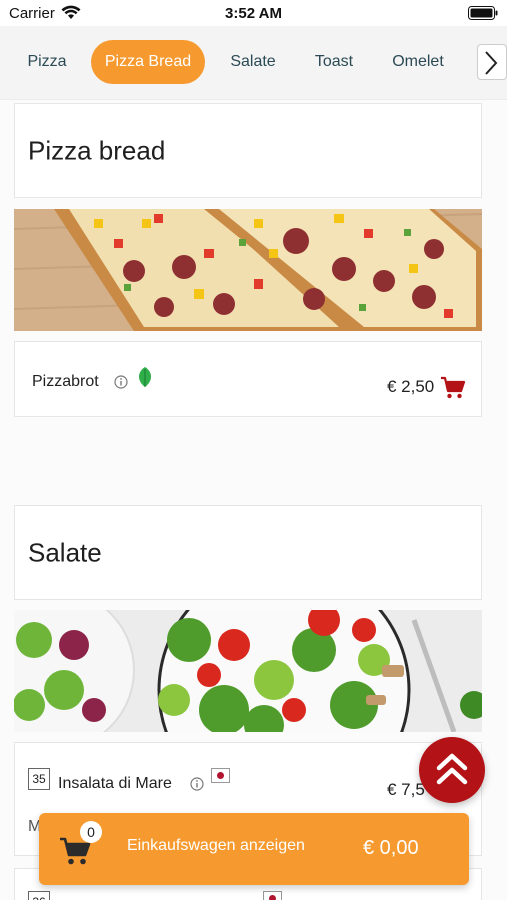 This screenshot has height=900, width=507. I want to click on view-cart-button: 0 Einkaufswagen anzeigen € 0,00, so click(254, 849).